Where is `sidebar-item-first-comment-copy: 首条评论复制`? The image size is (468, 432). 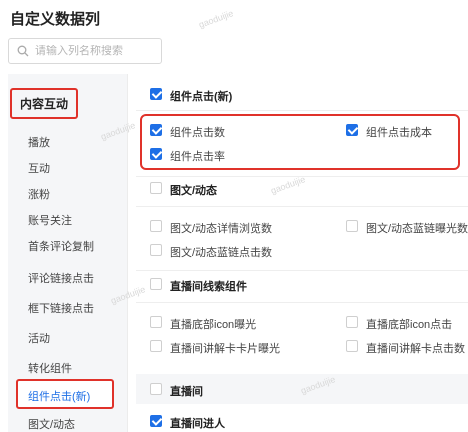
sidebar-item-first-comment-copy: 首条评论复制 is located at coordinates (61, 246).